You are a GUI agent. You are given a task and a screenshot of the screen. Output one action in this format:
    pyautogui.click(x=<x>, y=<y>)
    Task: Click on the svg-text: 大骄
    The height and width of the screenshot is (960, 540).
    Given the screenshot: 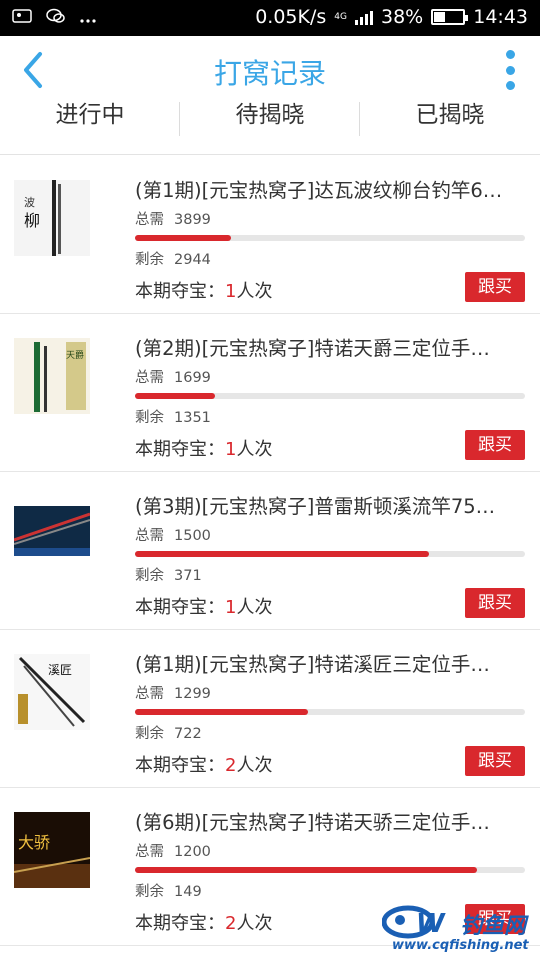 What is the action you would take?
    pyautogui.click(x=34, y=842)
    